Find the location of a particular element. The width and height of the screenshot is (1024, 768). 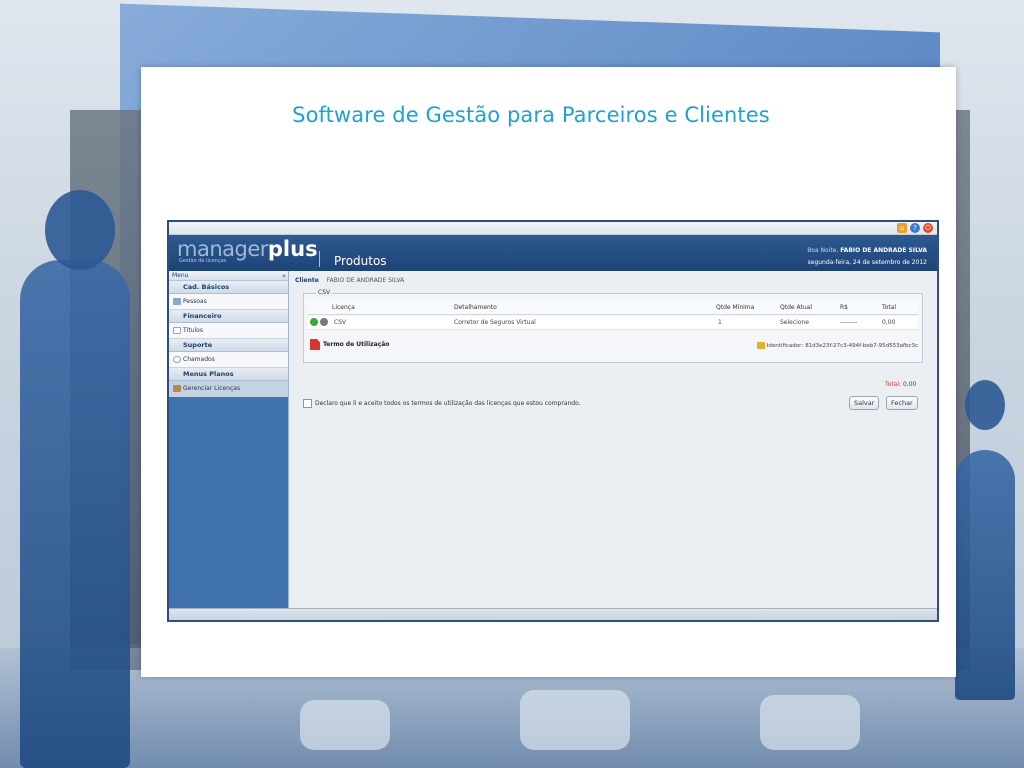

save-button: Salvar is located at coordinates (864, 403).